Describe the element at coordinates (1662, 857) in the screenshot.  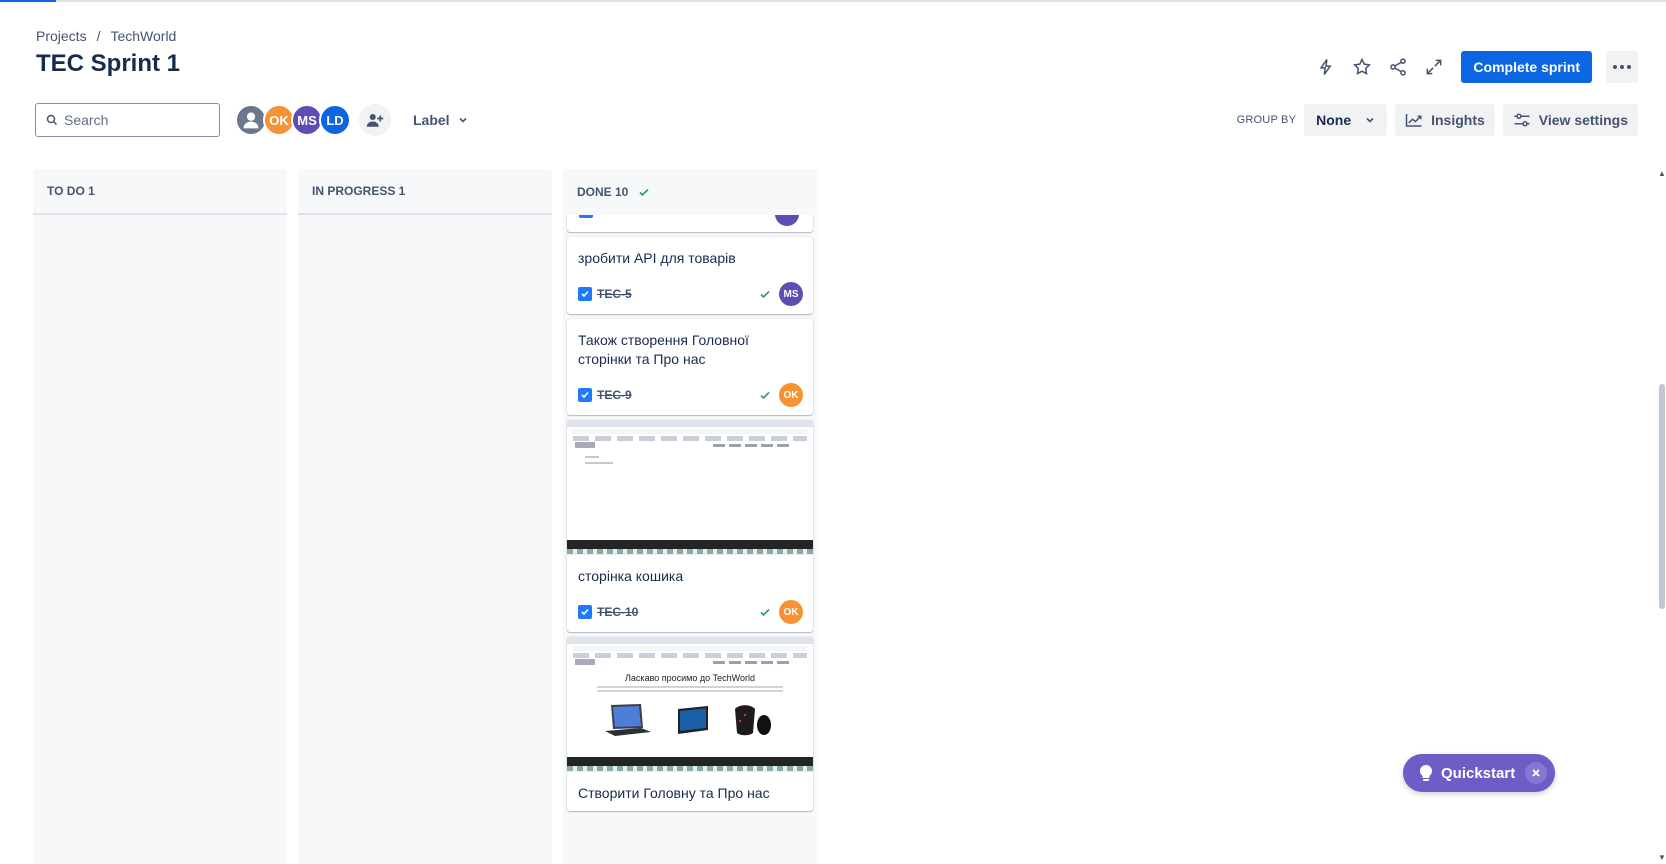
I see `scroll-down-arrow-icon: ▼` at that location.